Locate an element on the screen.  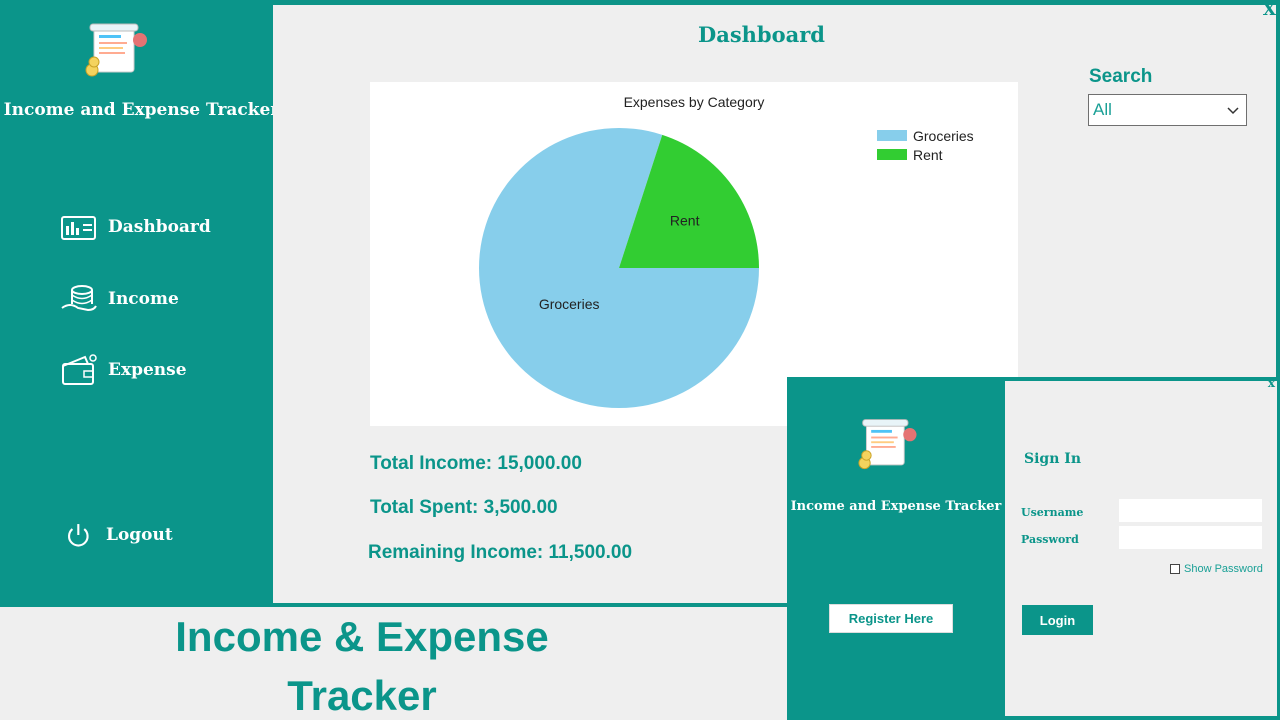
close-button: X is located at coordinates (1269, 10).